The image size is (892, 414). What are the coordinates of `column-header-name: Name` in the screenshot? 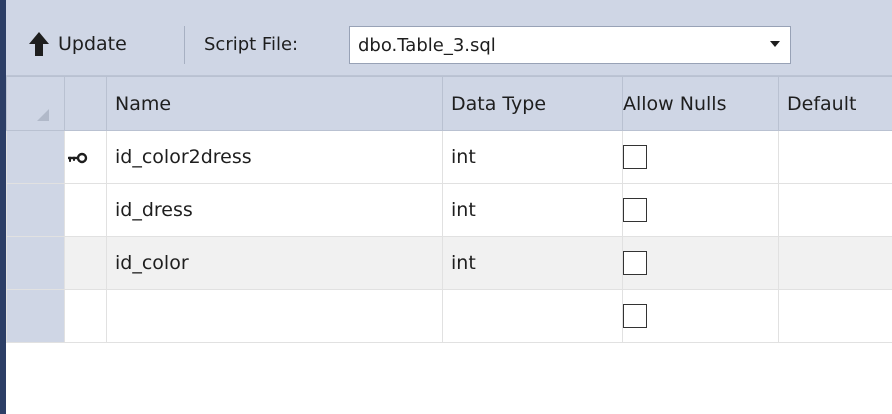 It's located at (274, 103).